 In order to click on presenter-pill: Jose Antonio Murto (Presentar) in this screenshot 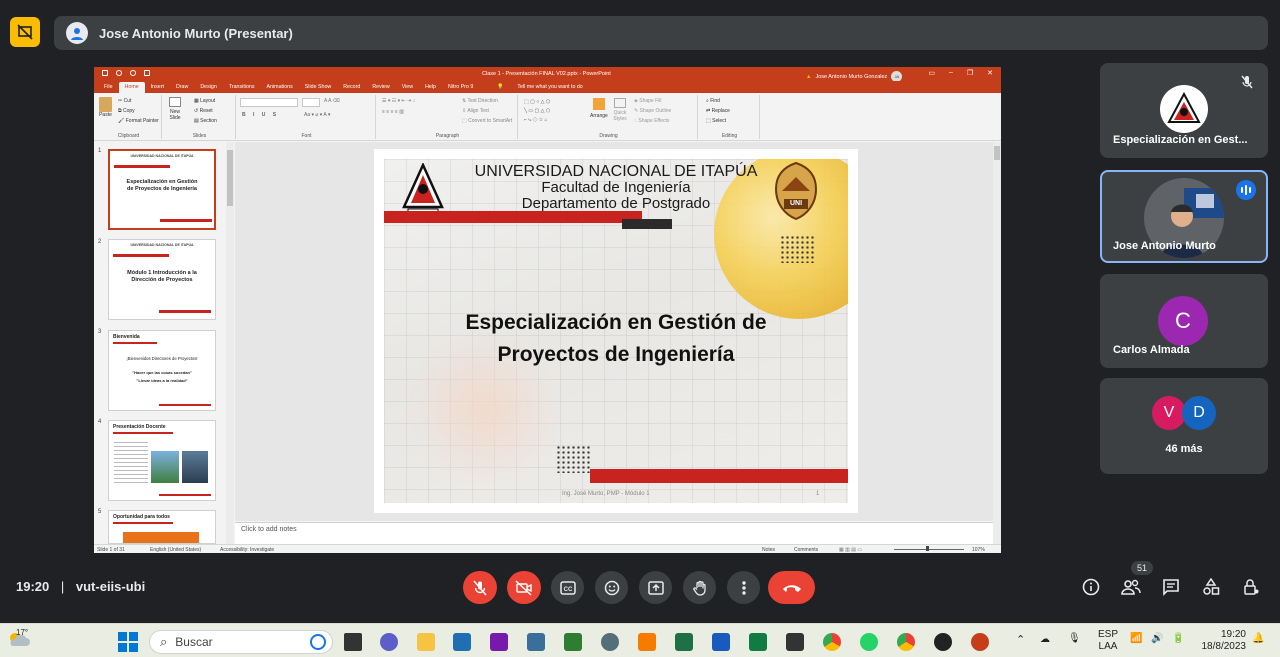, I will do `click(661, 33)`.